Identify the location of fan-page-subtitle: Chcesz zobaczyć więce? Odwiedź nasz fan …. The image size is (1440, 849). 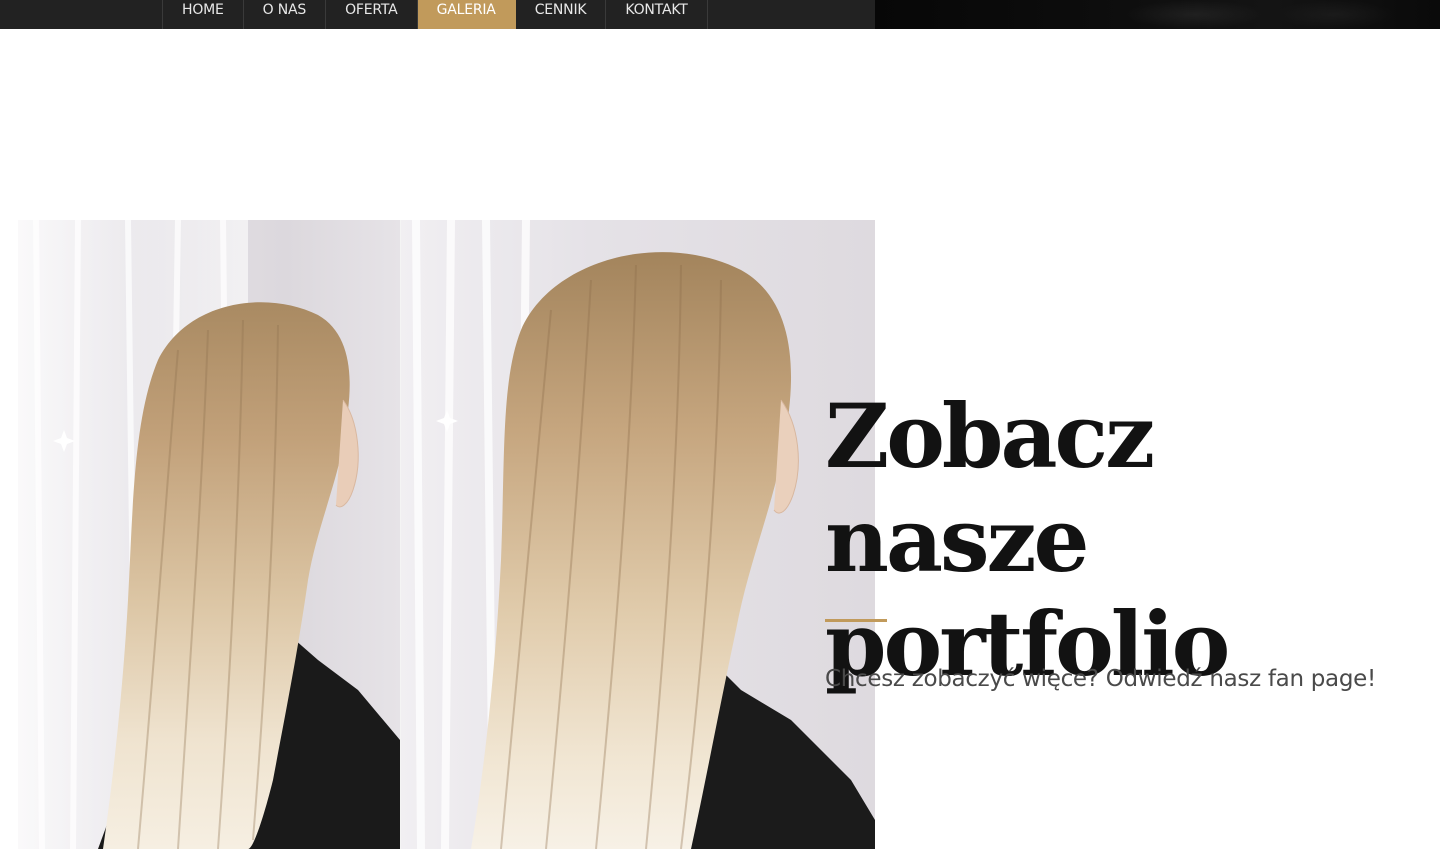
(1100, 679).